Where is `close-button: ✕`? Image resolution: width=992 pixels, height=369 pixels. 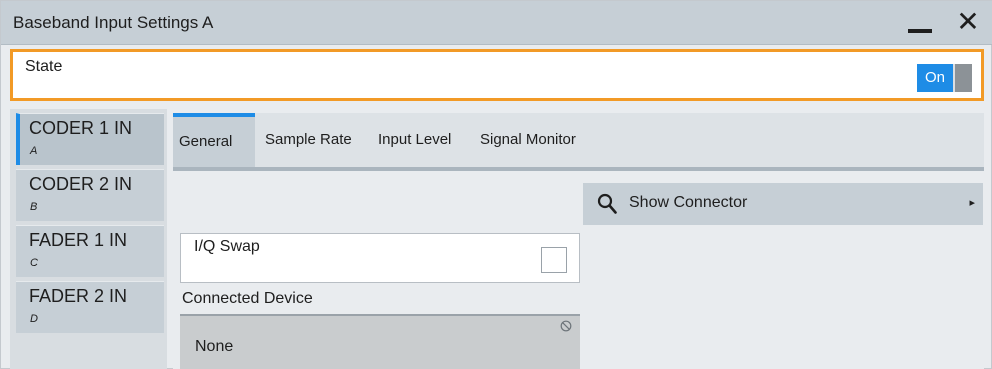 close-button: ✕ is located at coordinates (968, 22).